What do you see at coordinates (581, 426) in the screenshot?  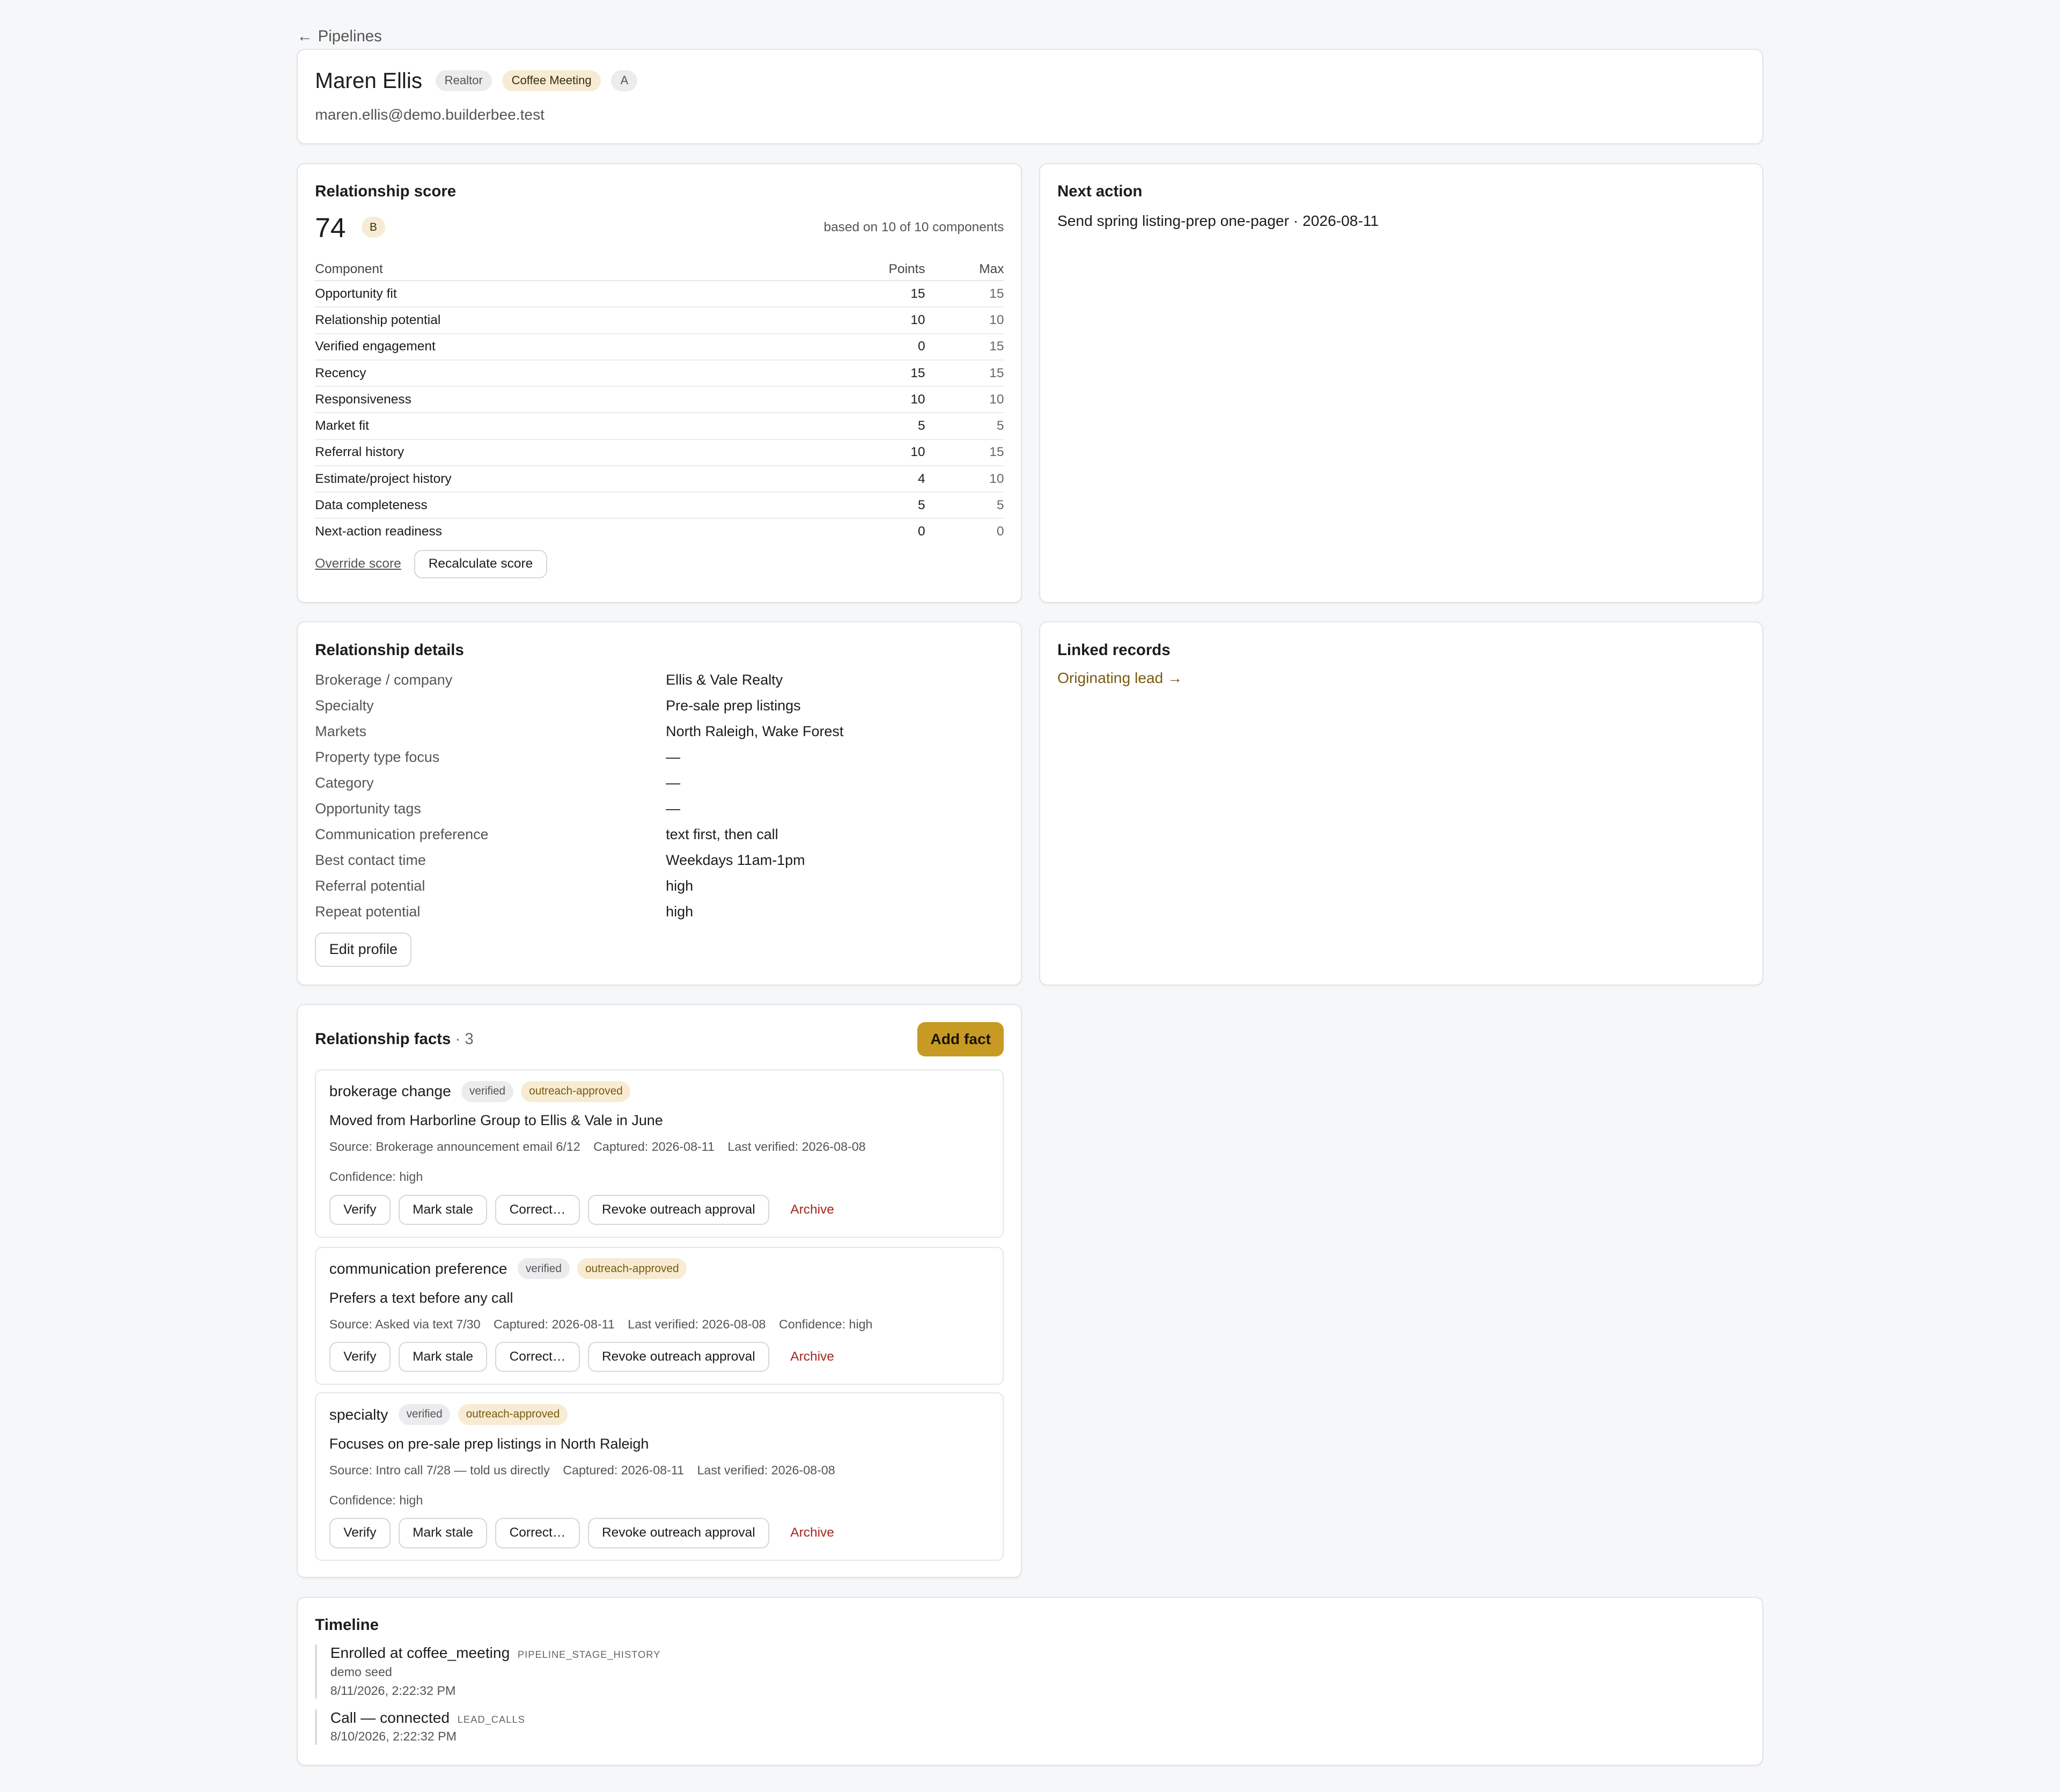 I see `component-name: Market fit` at bounding box center [581, 426].